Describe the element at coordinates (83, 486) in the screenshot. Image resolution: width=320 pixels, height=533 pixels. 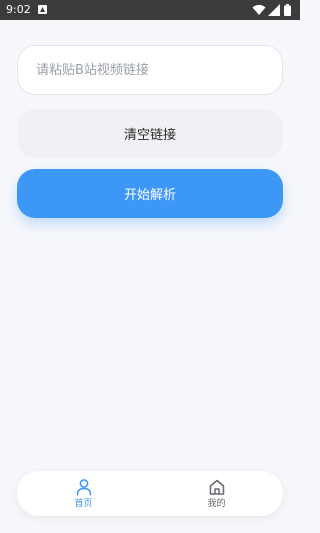
I see `user-icon` at that location.